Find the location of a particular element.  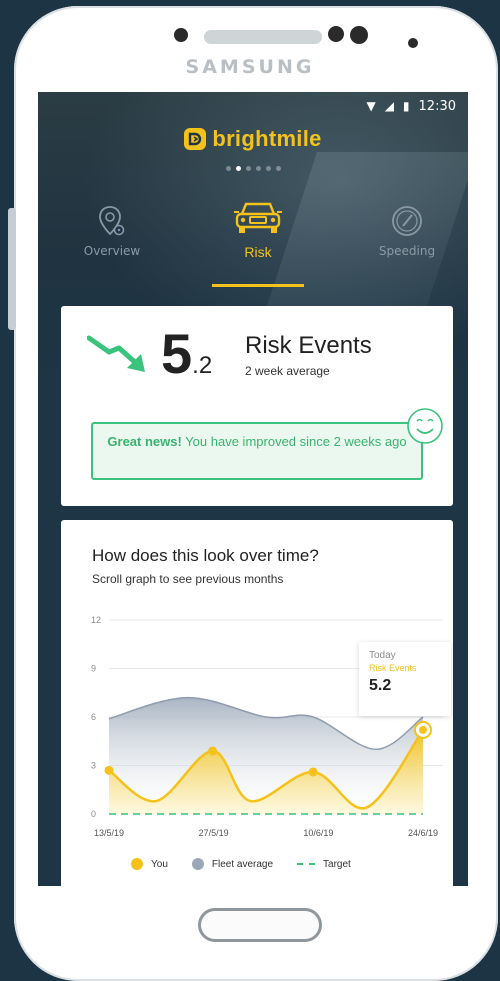

tab-label: Overview is located at coordinates (112, 251).